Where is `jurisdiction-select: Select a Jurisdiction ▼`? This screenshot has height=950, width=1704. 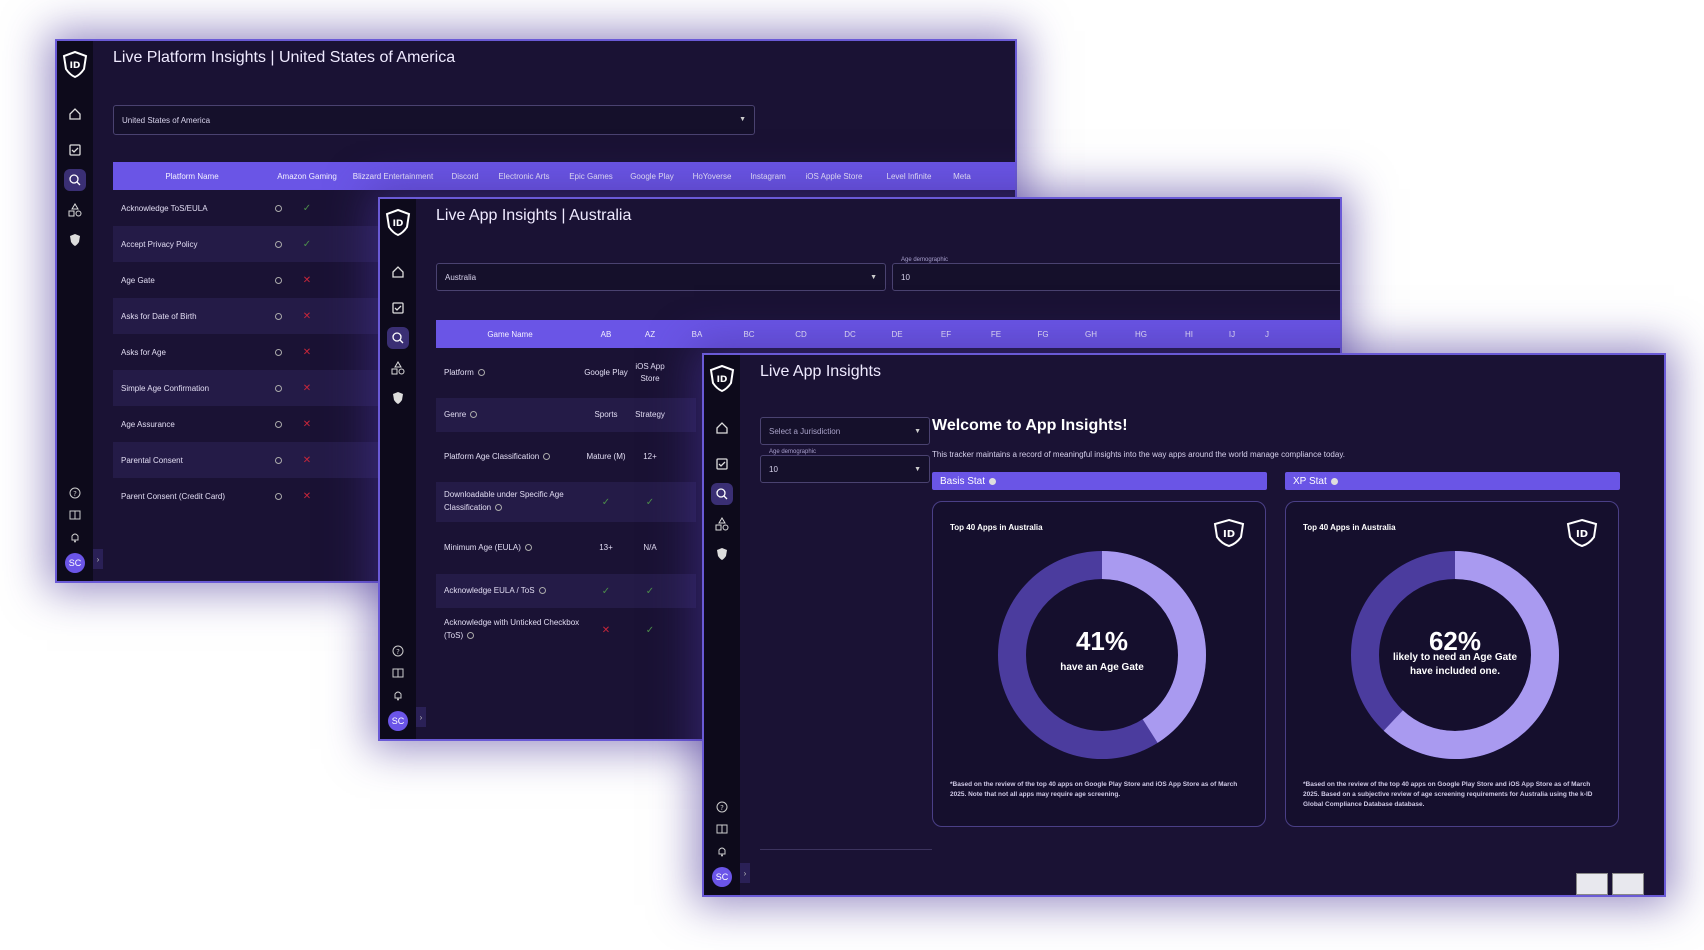
jurisdiction-select: Select a Jurisdiction ▼ is located at coordinates (845, 431).